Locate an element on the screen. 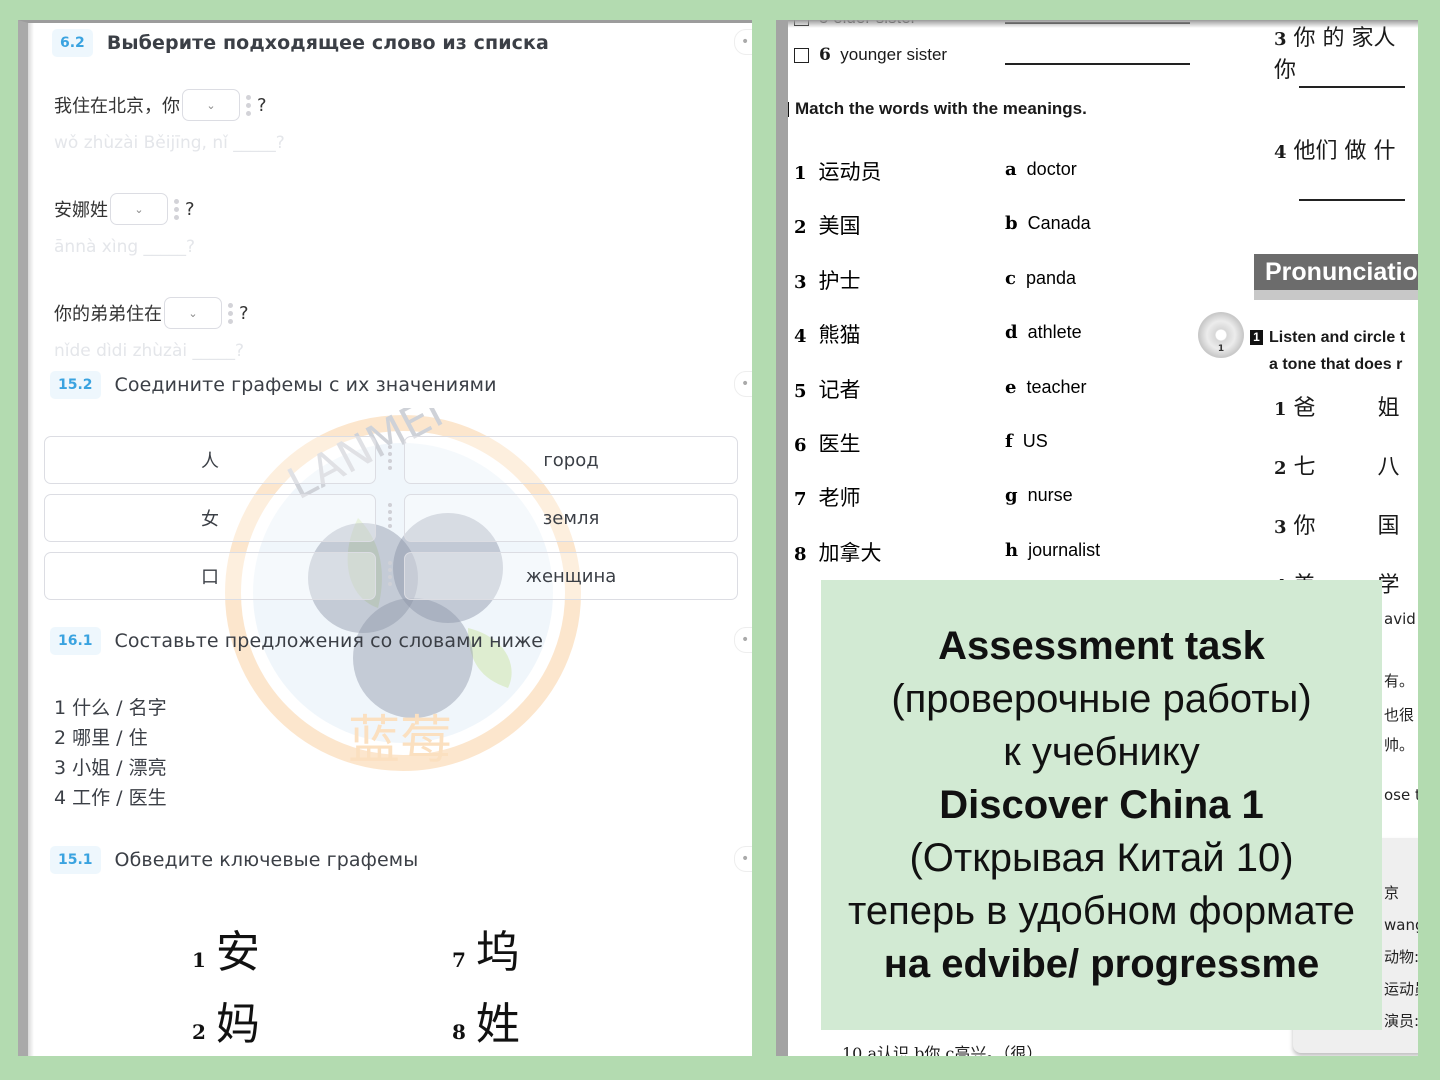 This screenshot has height=1080, width=1440. meaning-row: b Canada is located at coordinates (1048, 223).